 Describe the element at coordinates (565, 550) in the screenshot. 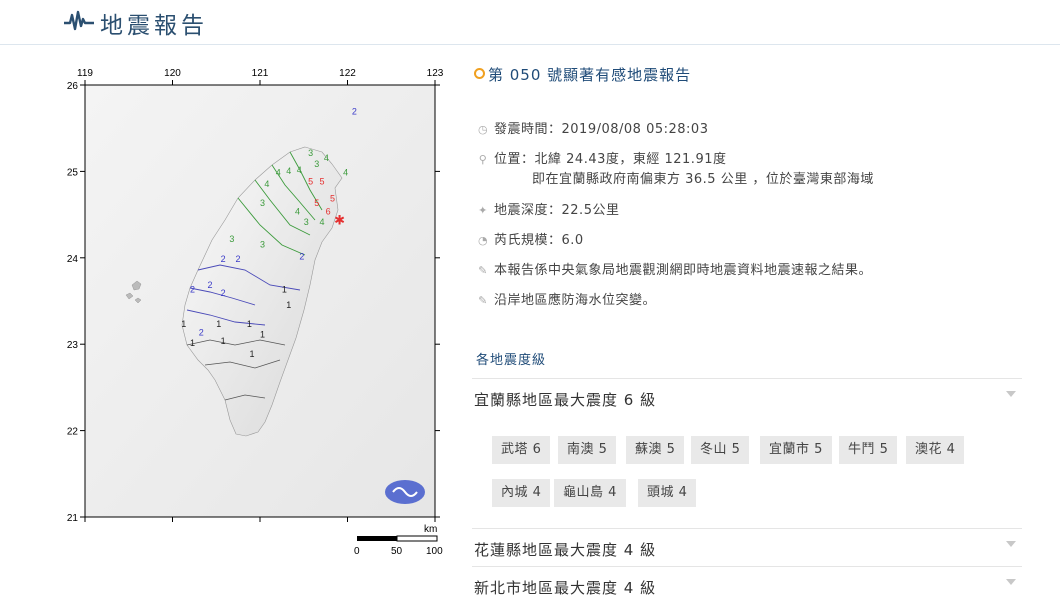

I see `county-row-label: 花蓮縣地區最大震度 4 級` at that location.